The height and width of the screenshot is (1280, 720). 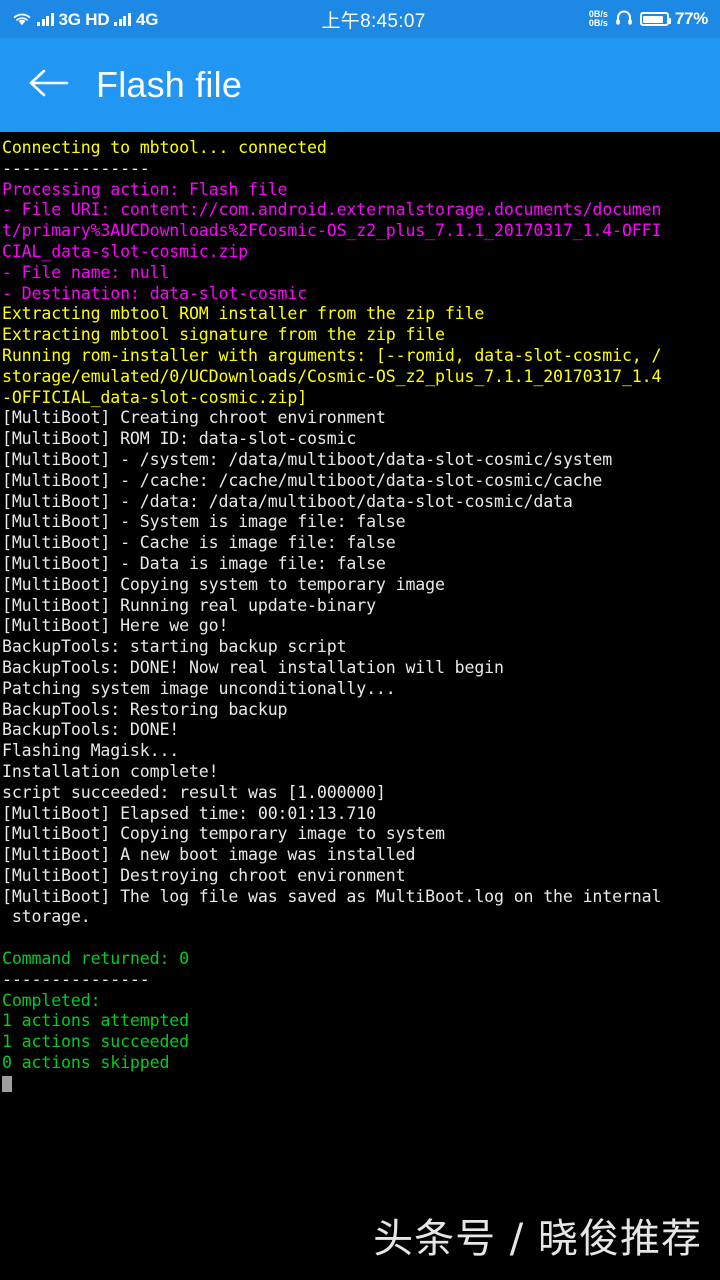 I want to click on terminal-line: Connecting to mbtool... connected, so click(x=164, y=147).